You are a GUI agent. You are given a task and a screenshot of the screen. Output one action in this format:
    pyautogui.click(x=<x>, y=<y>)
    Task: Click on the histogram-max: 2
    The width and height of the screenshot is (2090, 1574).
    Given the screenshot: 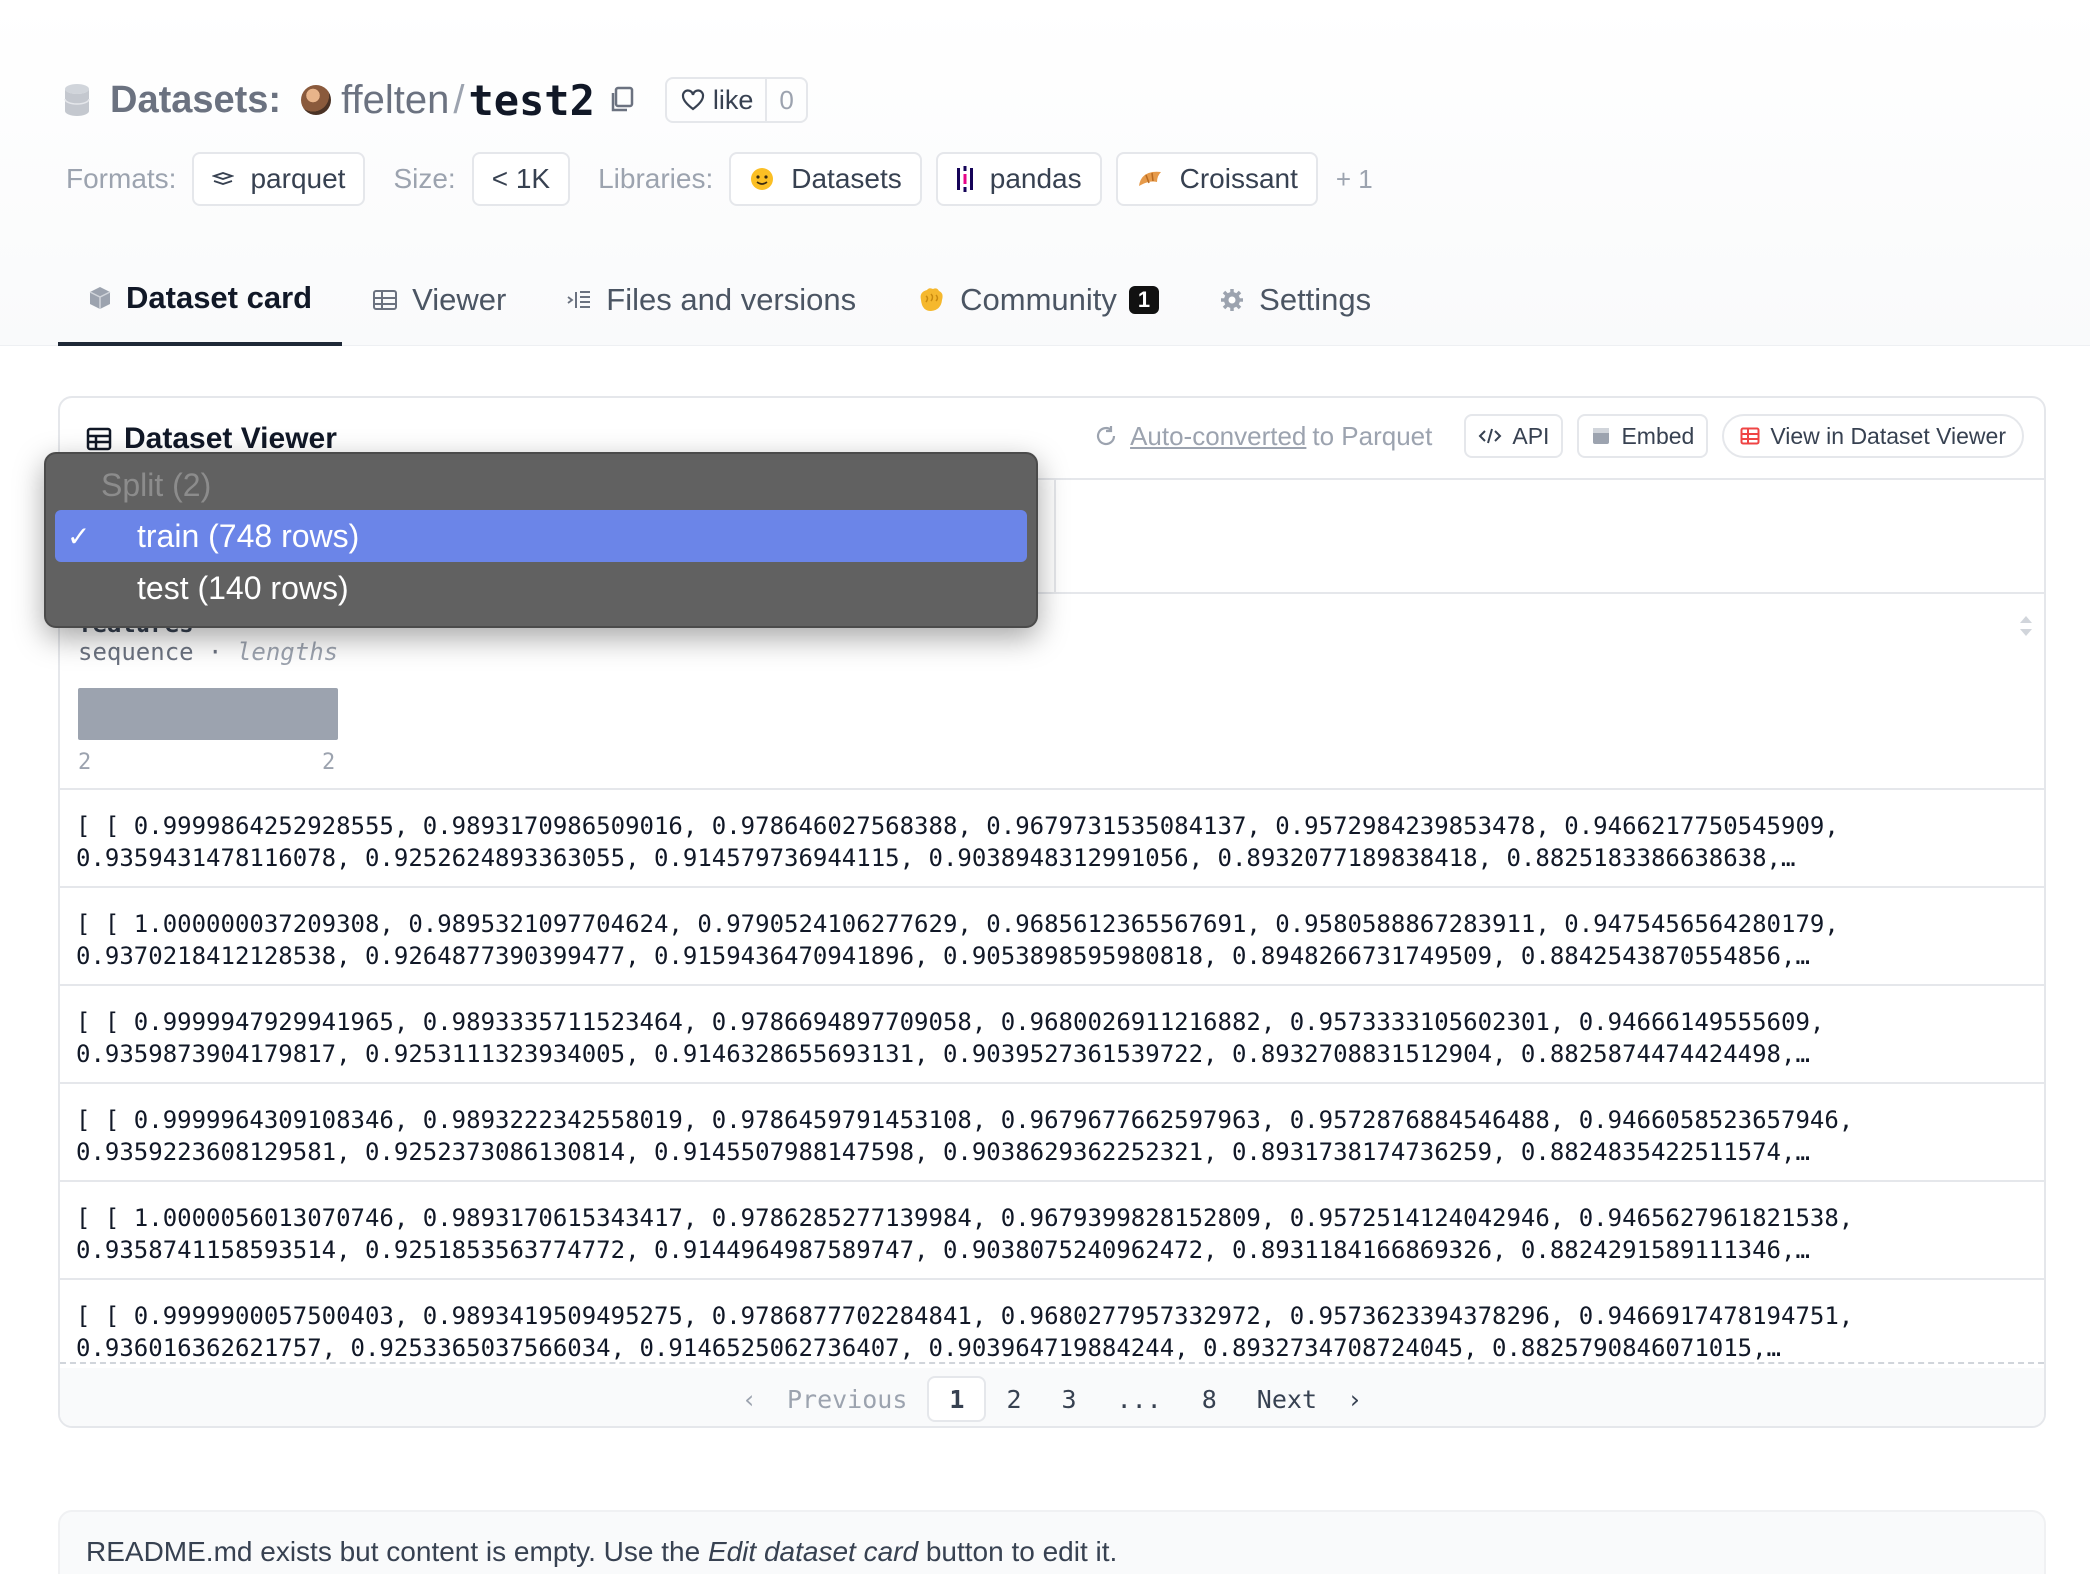 What is the action you would take?
    pyautogui.click(x=329, y=762)
    